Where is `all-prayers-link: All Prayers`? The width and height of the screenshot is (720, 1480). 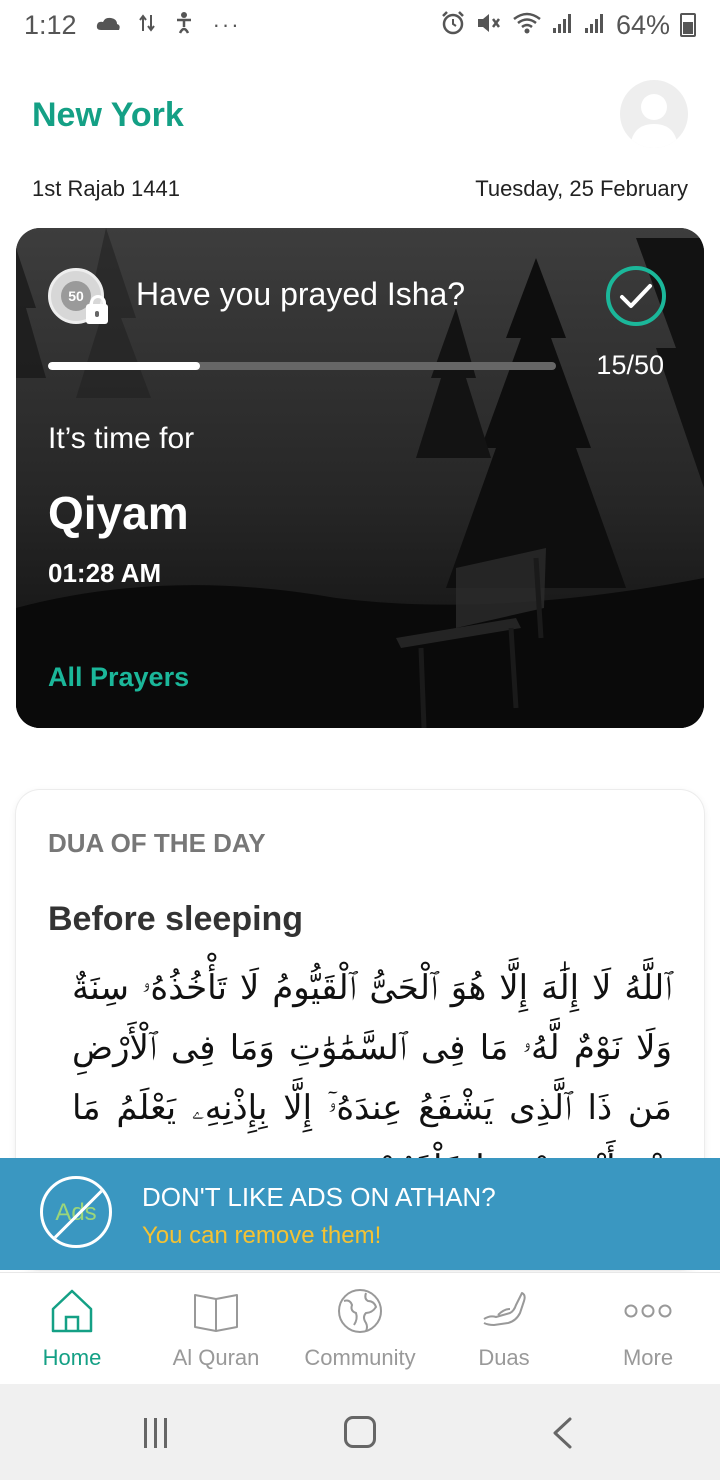
all-prayers-link: All Prayers is located at coordinates (118, 677).